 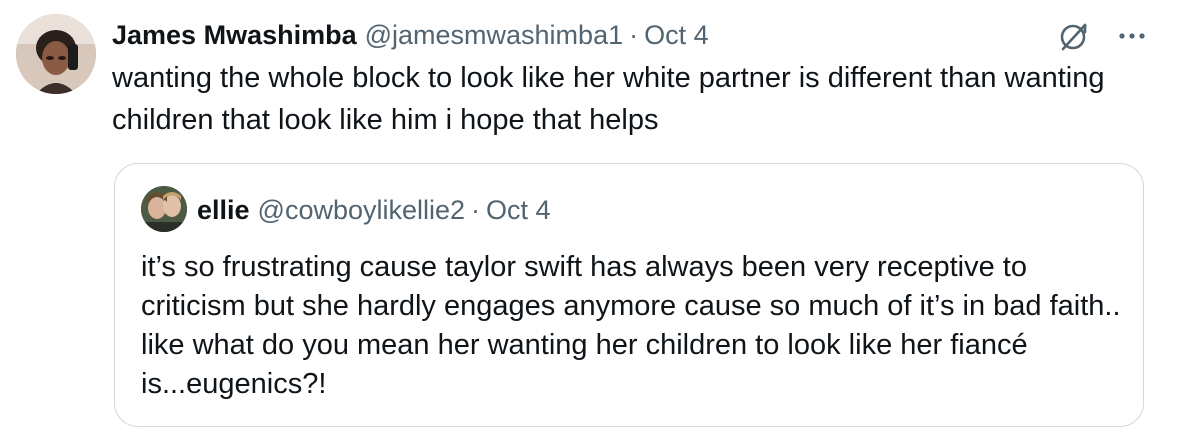 What do you see at coordinates (223, 210) in the screenshot?
I see `quote-author-display-name: ellie` at bounding box center [223, 210].